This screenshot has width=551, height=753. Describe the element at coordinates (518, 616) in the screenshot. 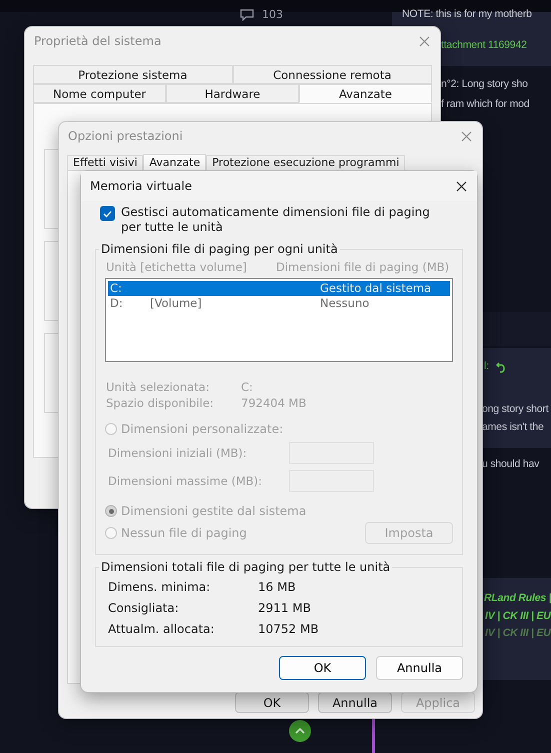

I see `post-link: IV | CK III | EU` at that location.